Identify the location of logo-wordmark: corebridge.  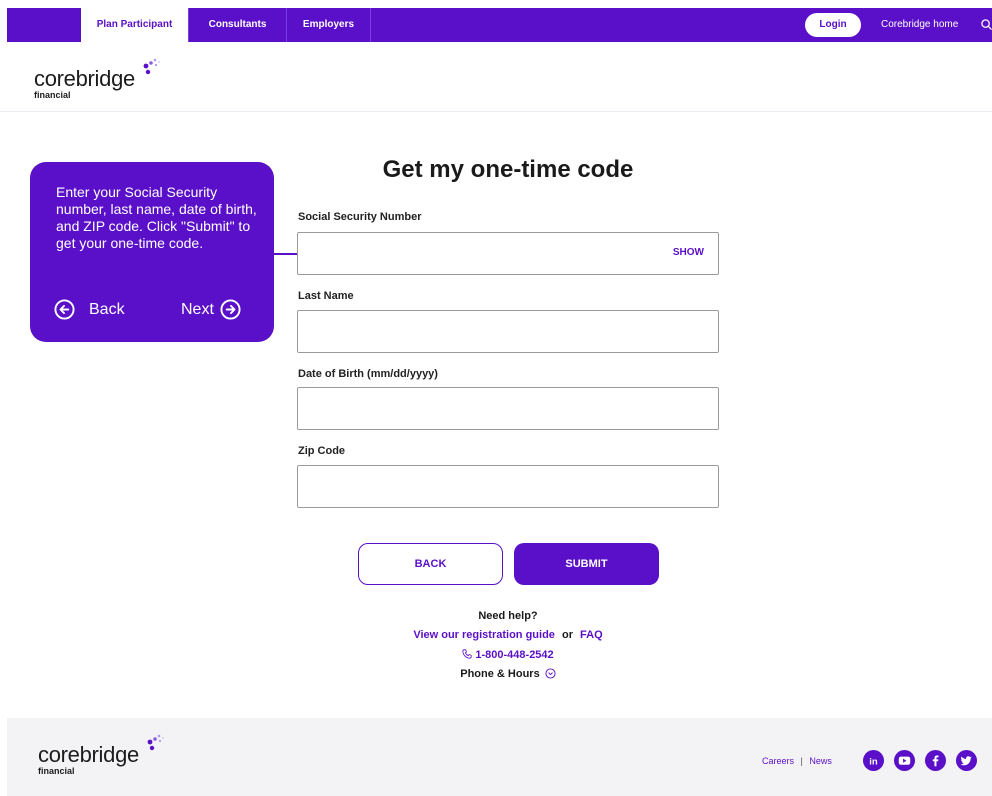
(84, 78).